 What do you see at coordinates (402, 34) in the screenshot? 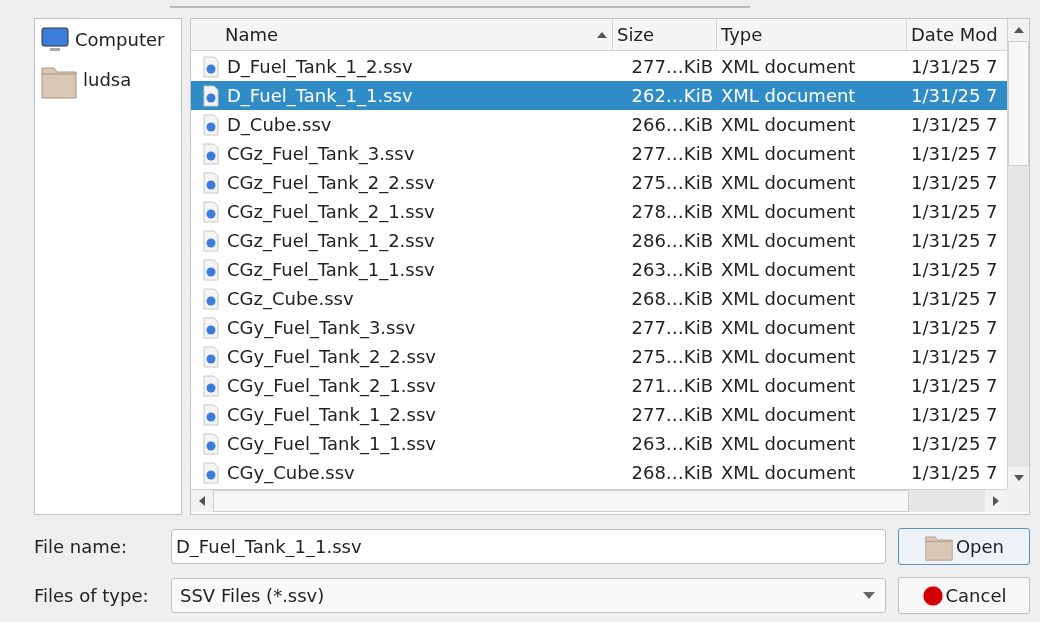
I see `column-header: Name` at bounding box center [402, 34].